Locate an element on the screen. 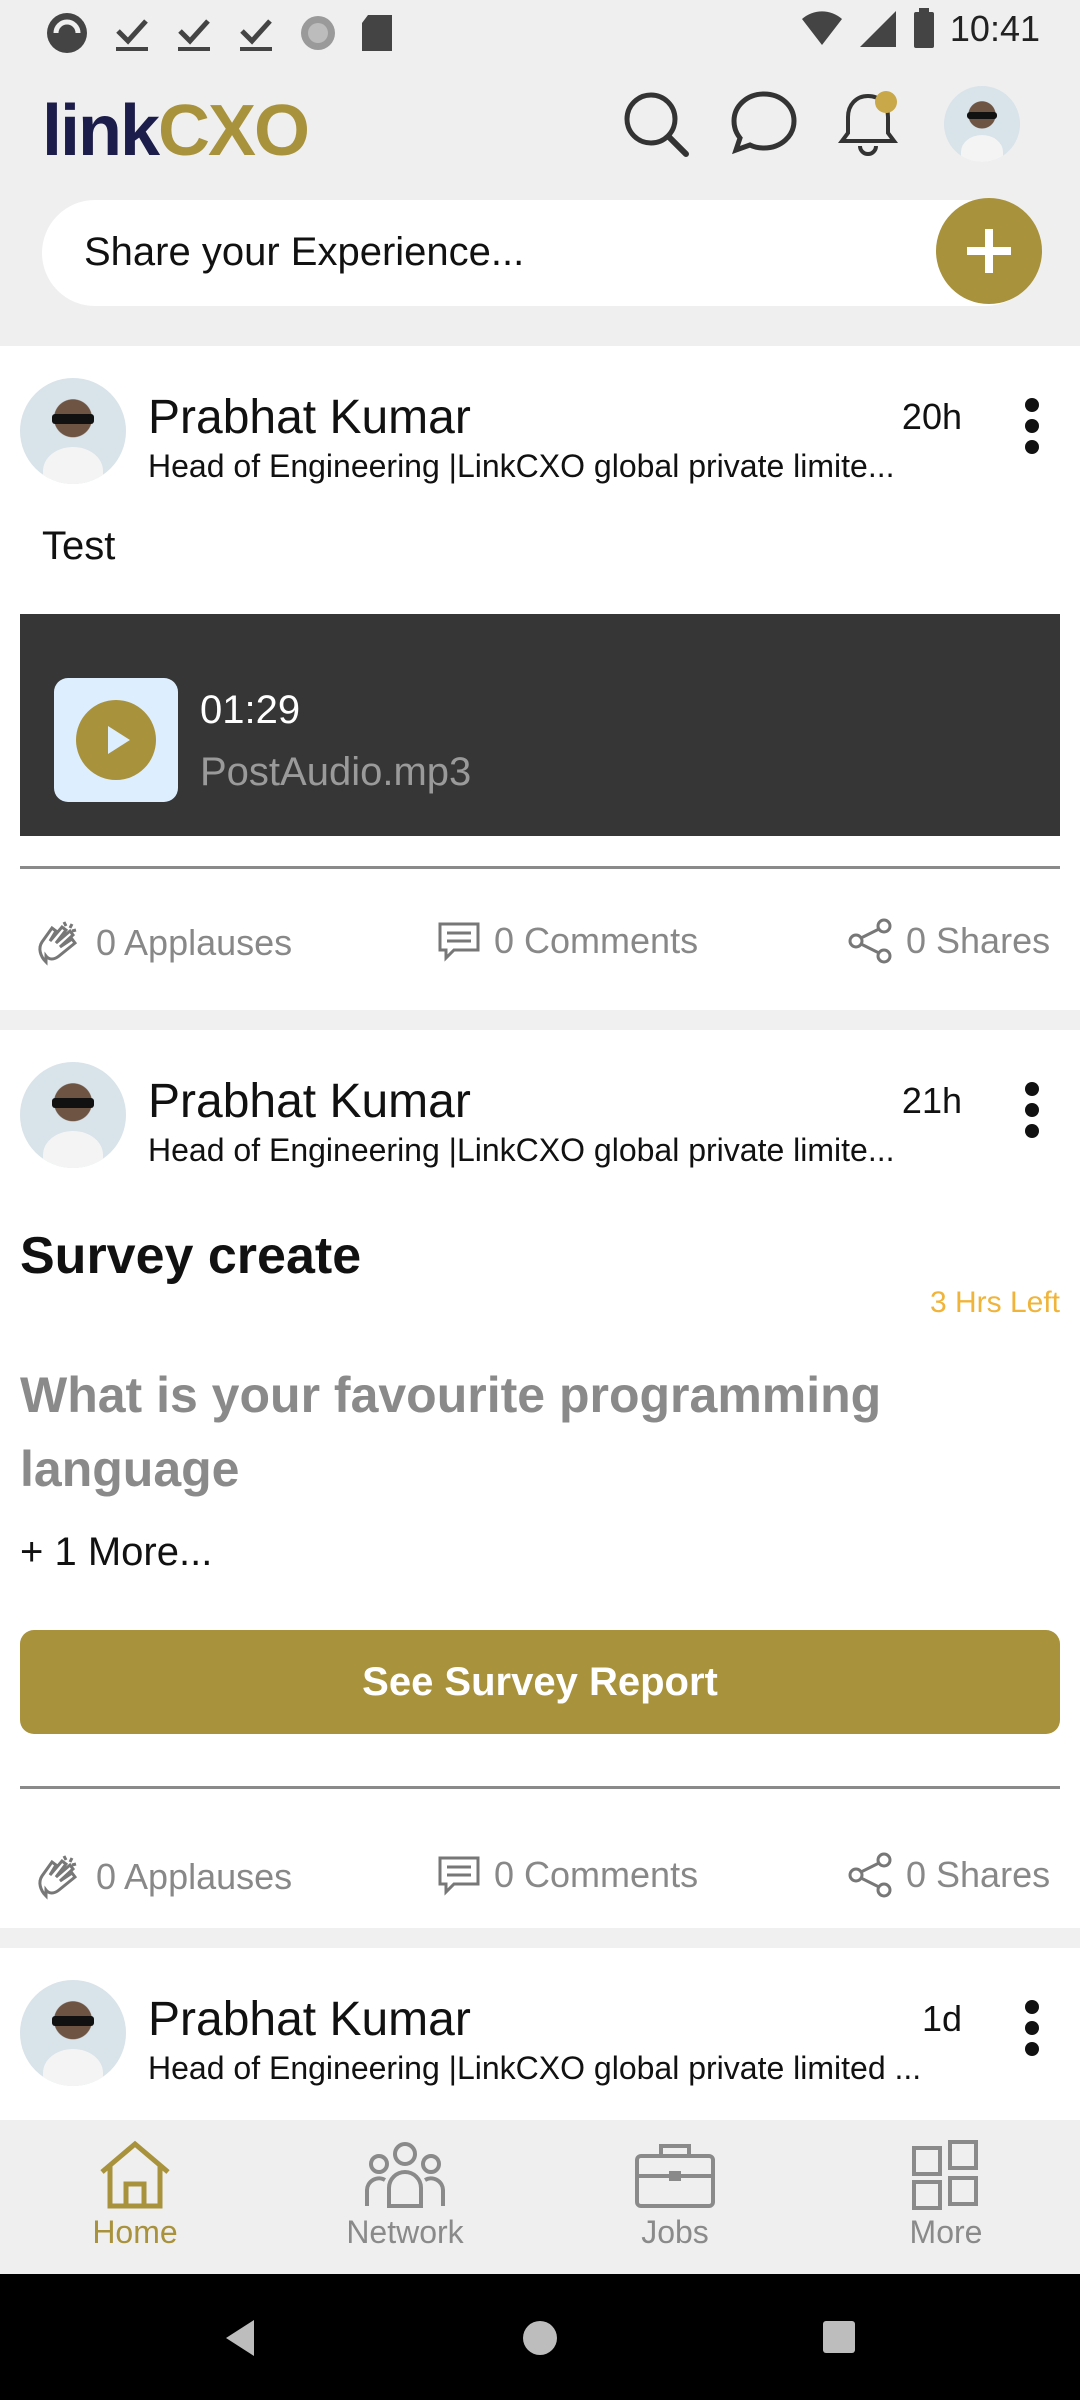 The image size is (1080, 2400). nav-home: Home is located at coordinates (135, 2194).